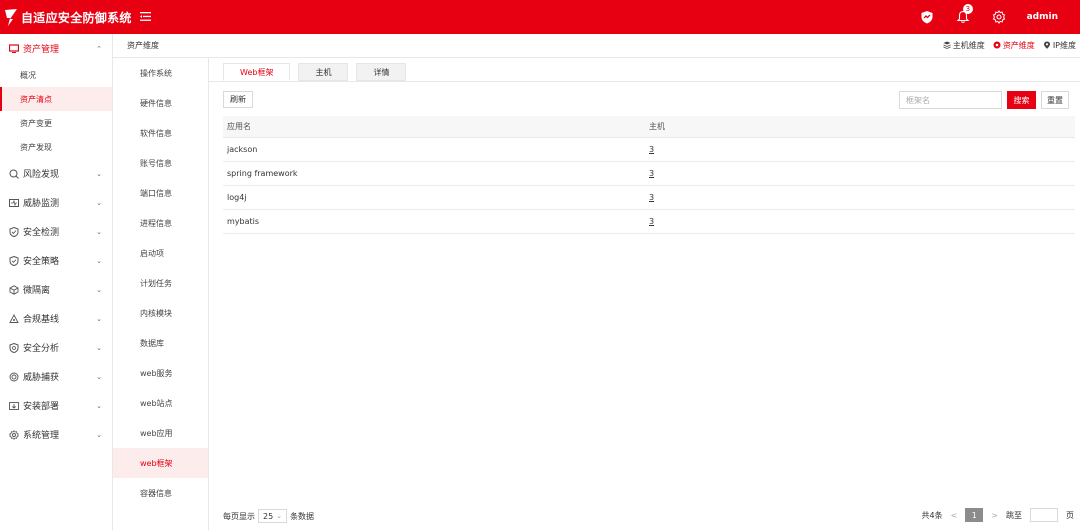 Image resolution: width=1080 pixels, height=530 pixels. What do you see at coordinates (1064, 45) in the screenshot?
I see `dimension-label: IP维度` at bounding box center [1064, 45].